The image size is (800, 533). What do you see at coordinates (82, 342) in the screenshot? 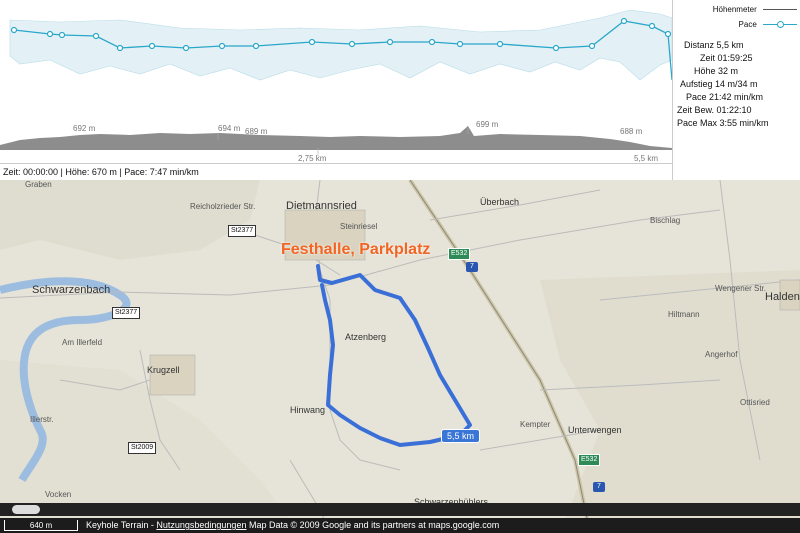
I see `map-label: Am Illerfeld` at bounding box center [82, 342].